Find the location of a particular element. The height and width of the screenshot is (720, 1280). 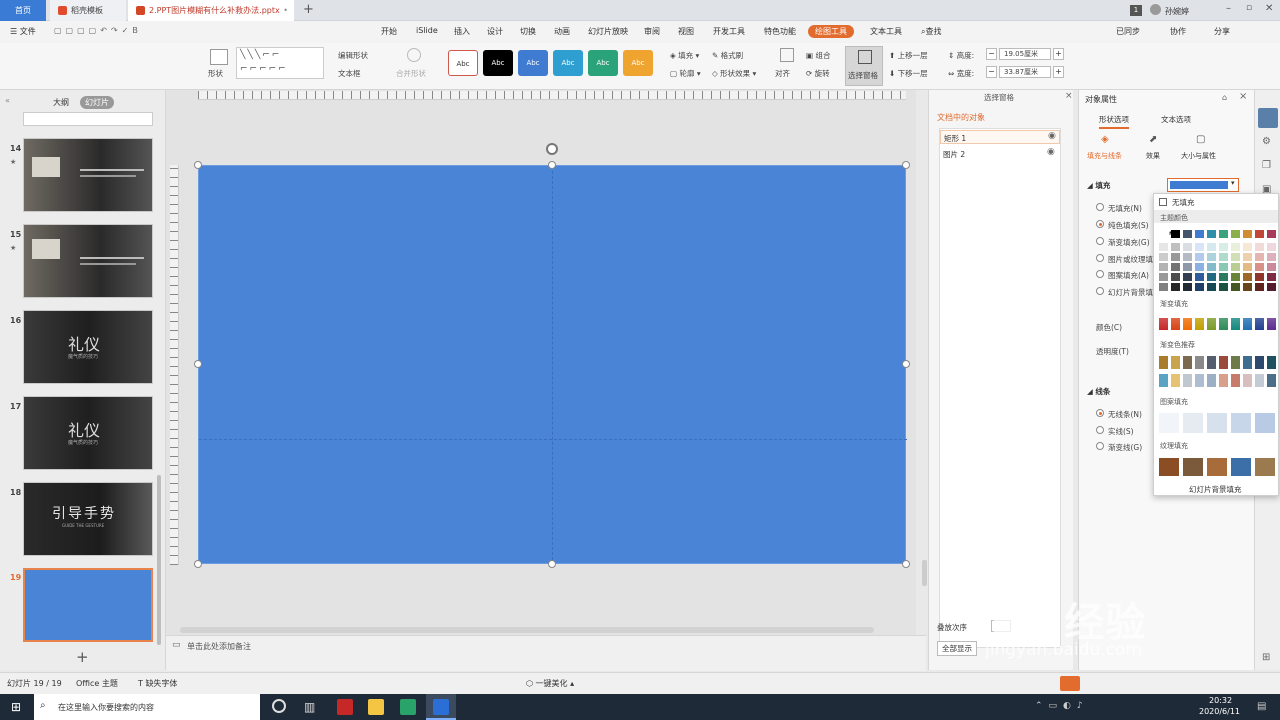

fill-button: ◈ 填充 ▾ is located at coordinates (684, 55).